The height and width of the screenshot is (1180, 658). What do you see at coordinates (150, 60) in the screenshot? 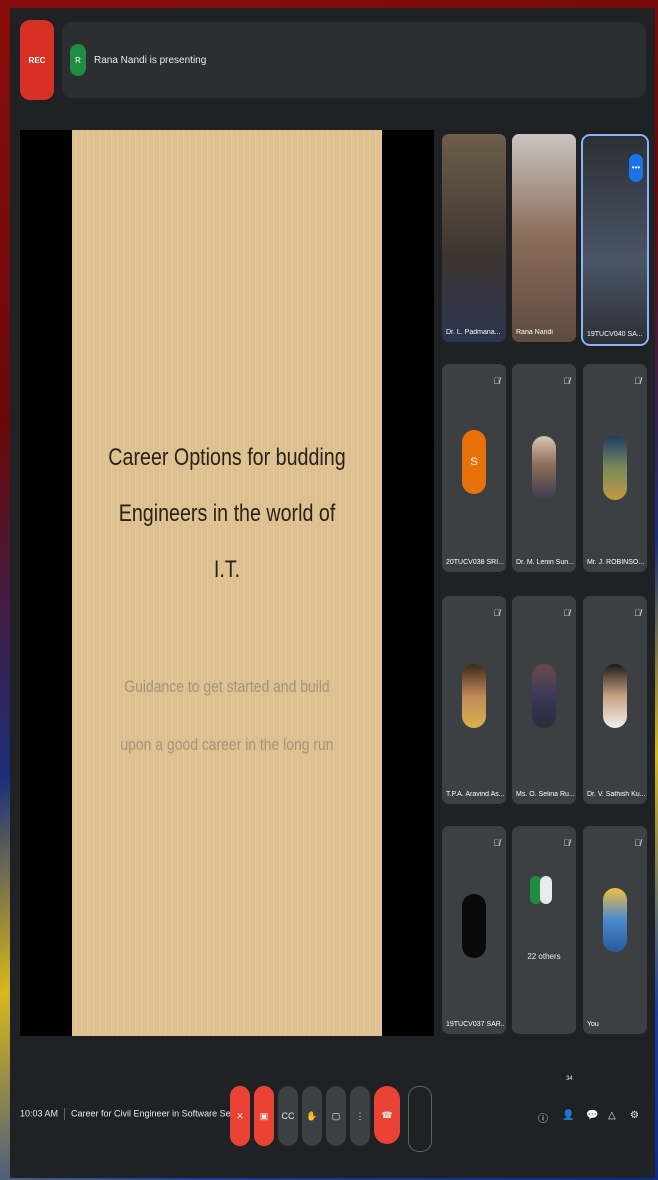
I see `presenting-label: Rana Nandi is presenting` at bounding box center [150, 60].